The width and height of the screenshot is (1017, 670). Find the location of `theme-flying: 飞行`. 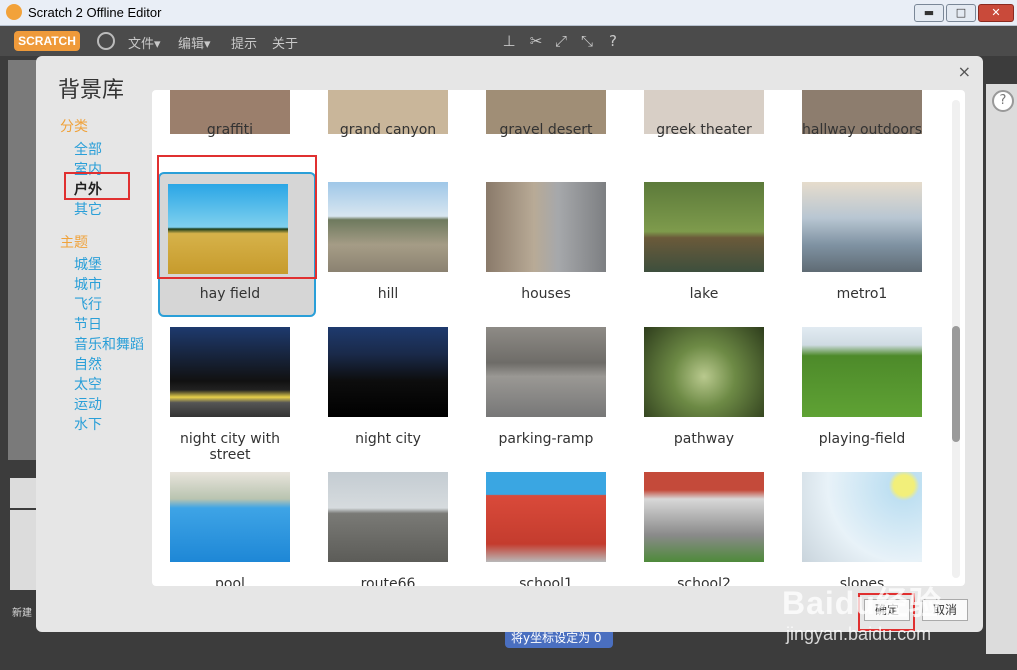

theme-flying: 飞行 is located at coordinates (88, 304).